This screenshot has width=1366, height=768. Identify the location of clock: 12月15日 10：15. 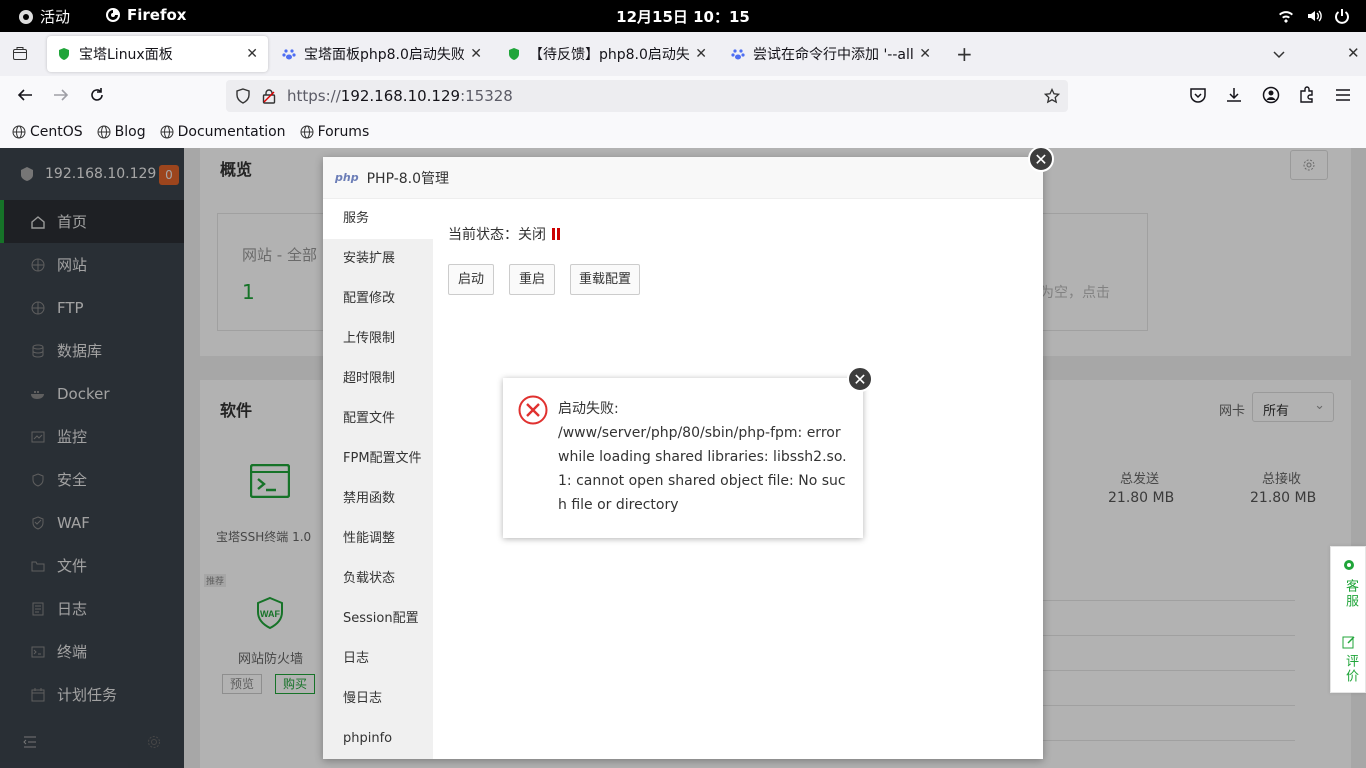
(683, 17).